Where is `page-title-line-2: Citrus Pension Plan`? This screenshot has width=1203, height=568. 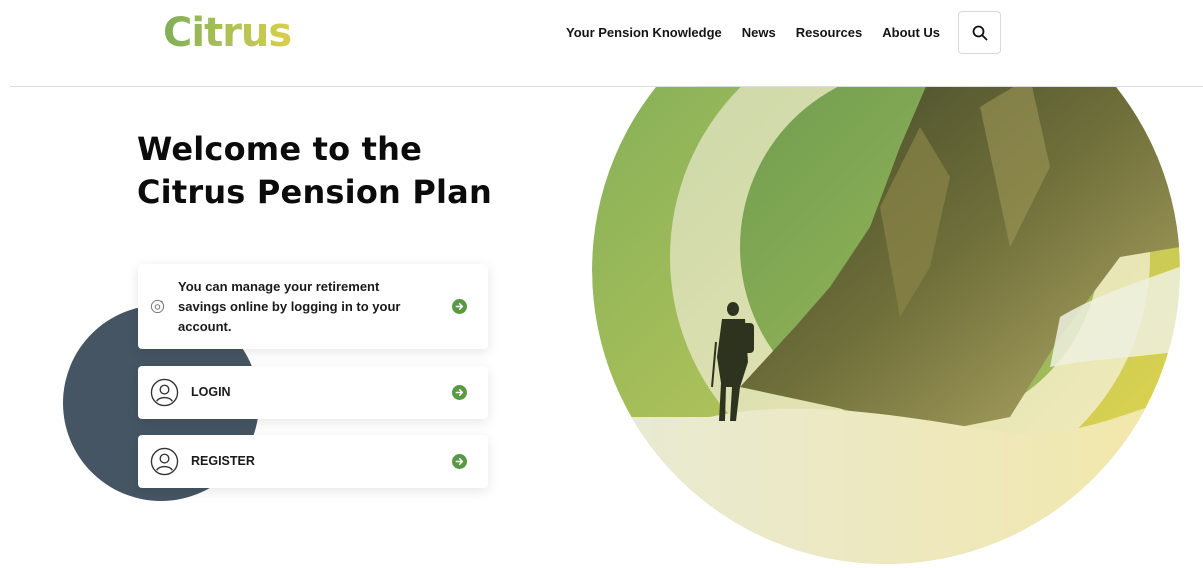 page-title-line-2: Citrus Pension Plan is located at coordinates (314, 192).